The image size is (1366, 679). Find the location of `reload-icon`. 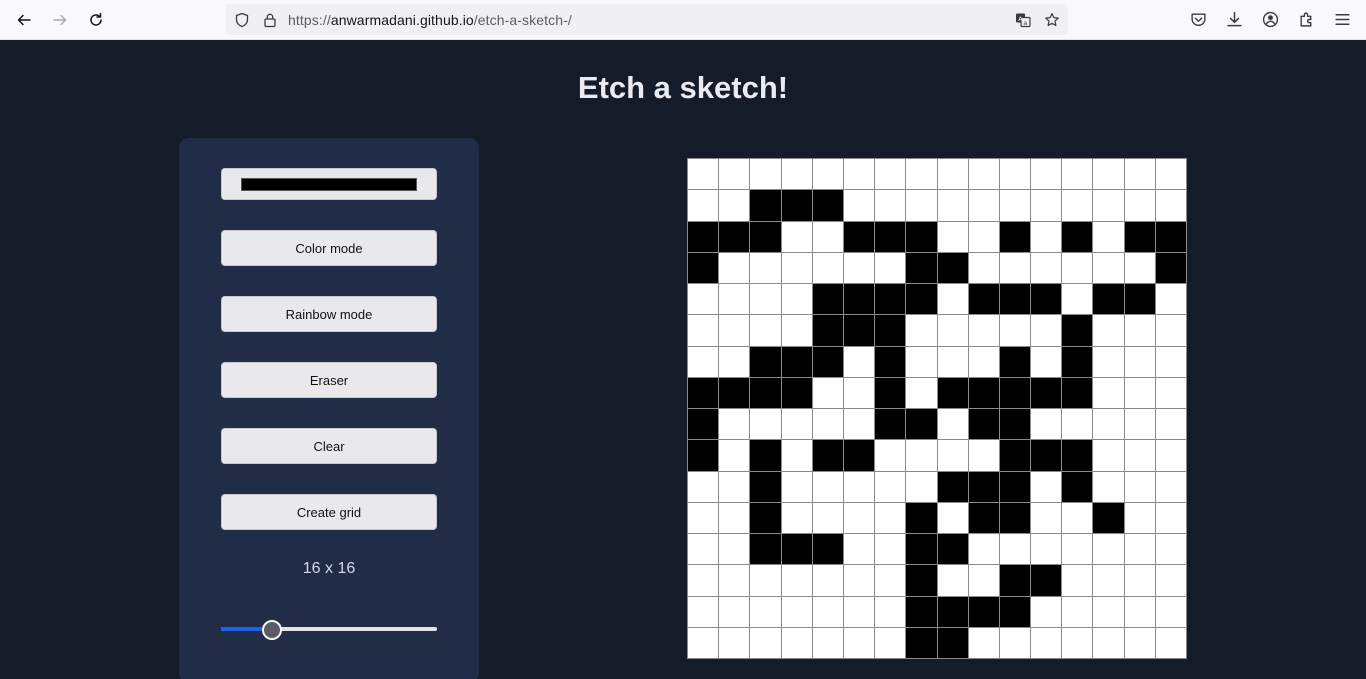

reload-icon is located at coordinates (96, 20).